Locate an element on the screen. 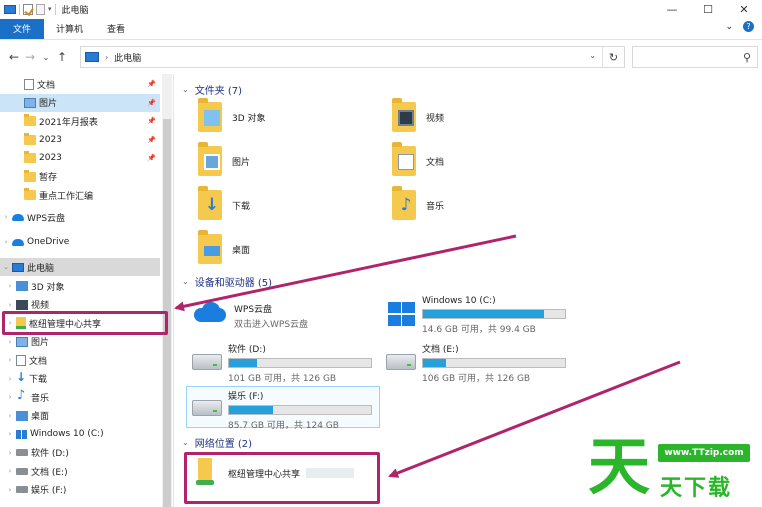  maximize-button: ☐ is located at coordinates (708, 9).